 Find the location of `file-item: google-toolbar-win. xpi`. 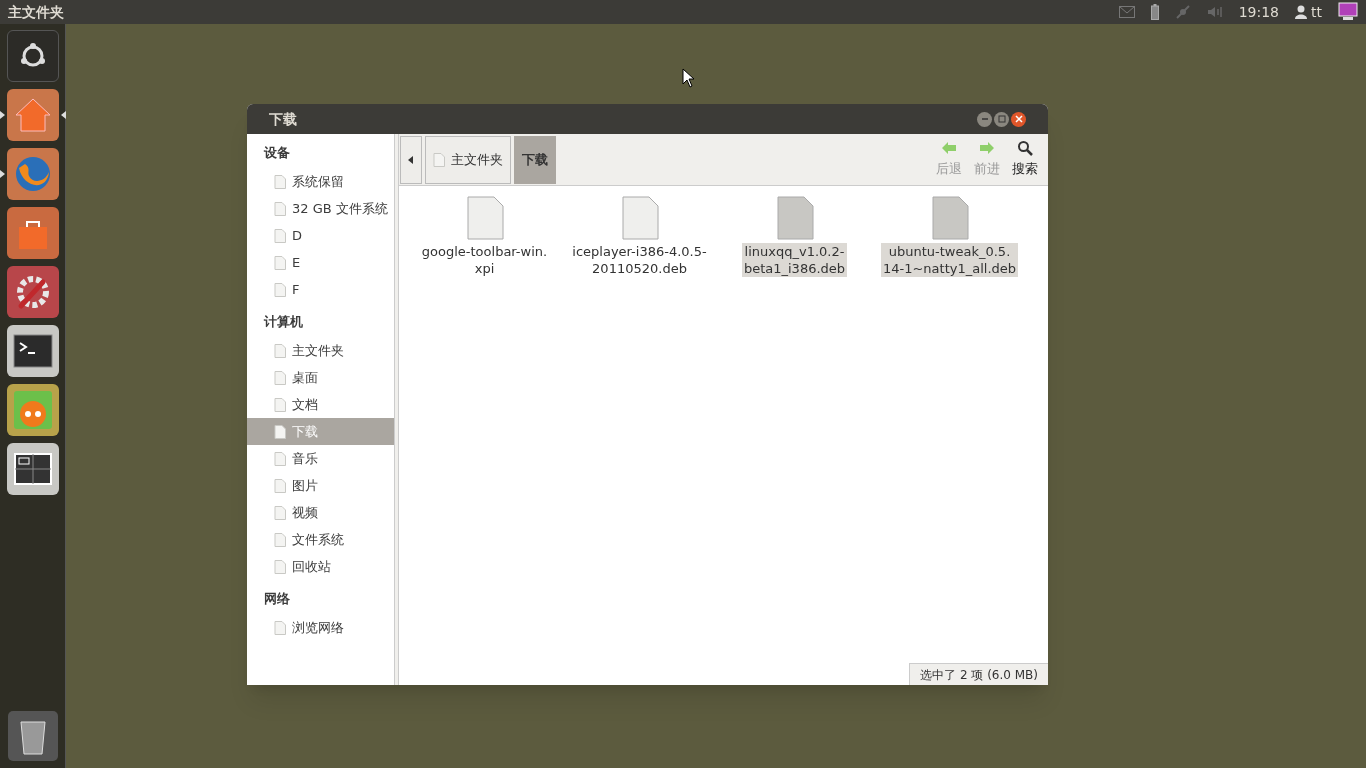

file-item: google-toolbar-win. xpi is located at coordinates (484, 236).